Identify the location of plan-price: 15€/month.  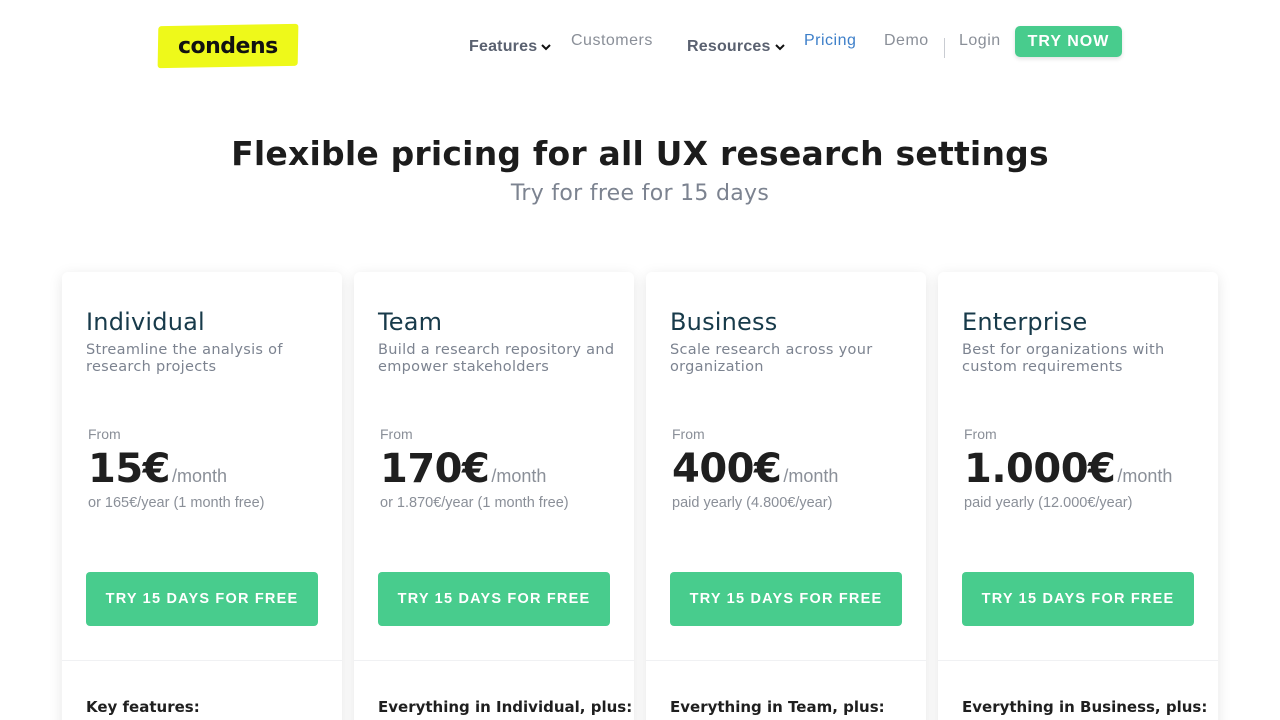
(157, 469).